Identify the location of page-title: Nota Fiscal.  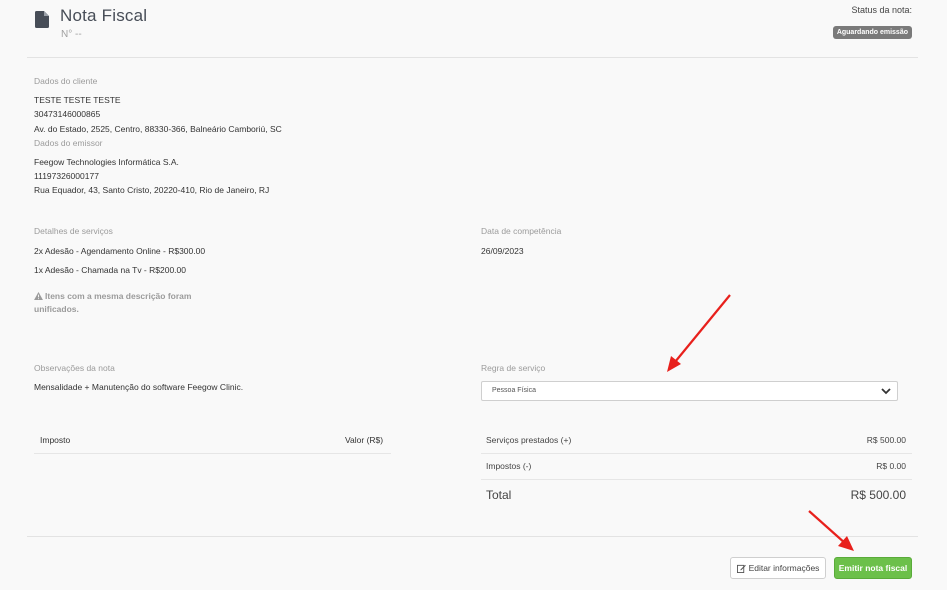
(104, 15).